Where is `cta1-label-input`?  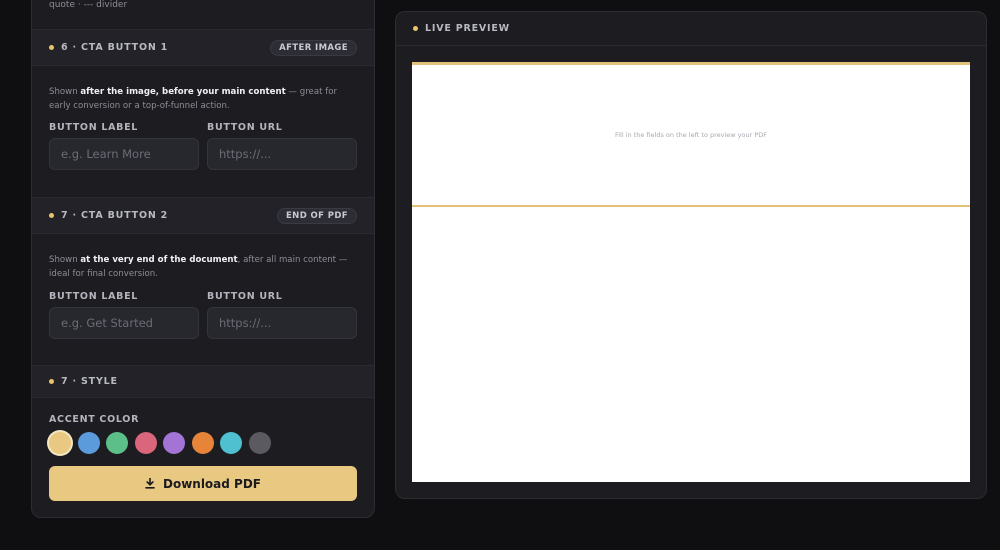
cta1-label-input is located at coordinates (124, 154).